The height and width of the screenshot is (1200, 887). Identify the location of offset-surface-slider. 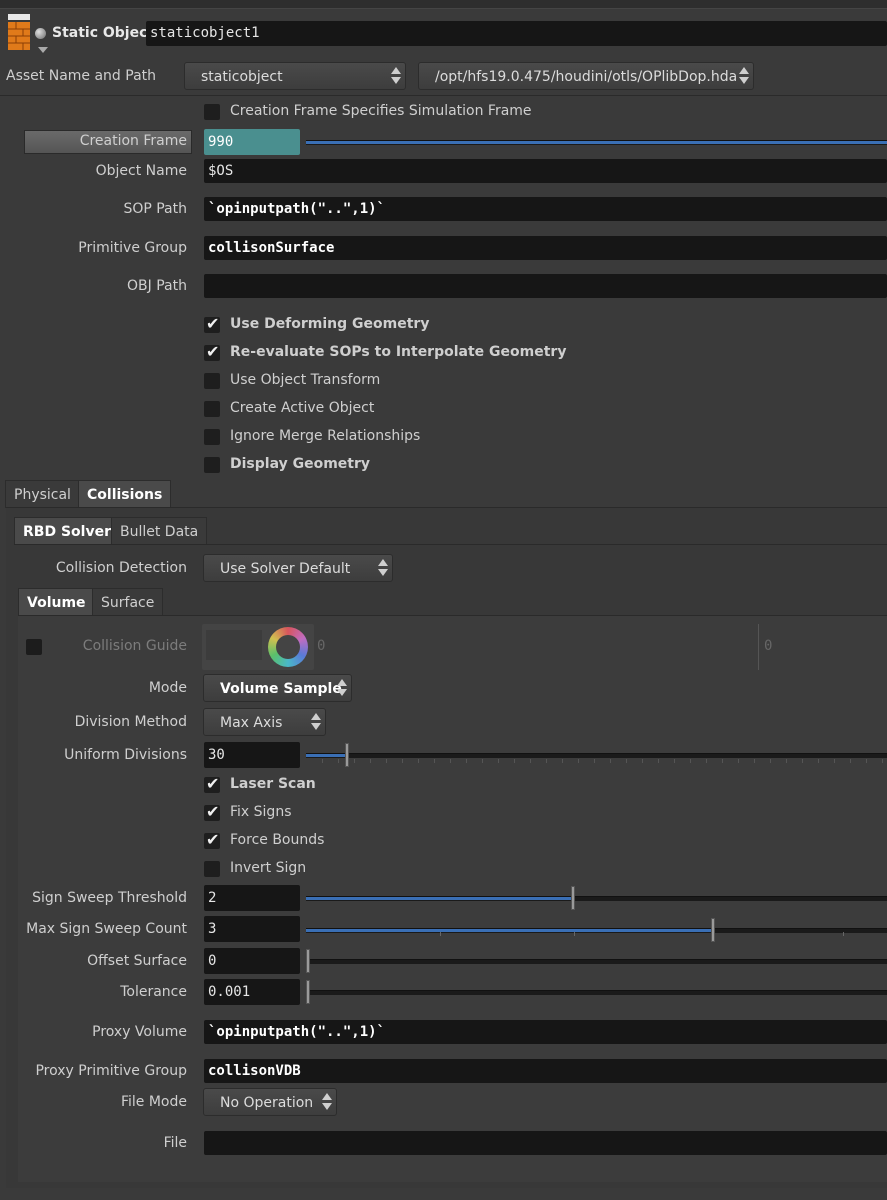
(596, 961).